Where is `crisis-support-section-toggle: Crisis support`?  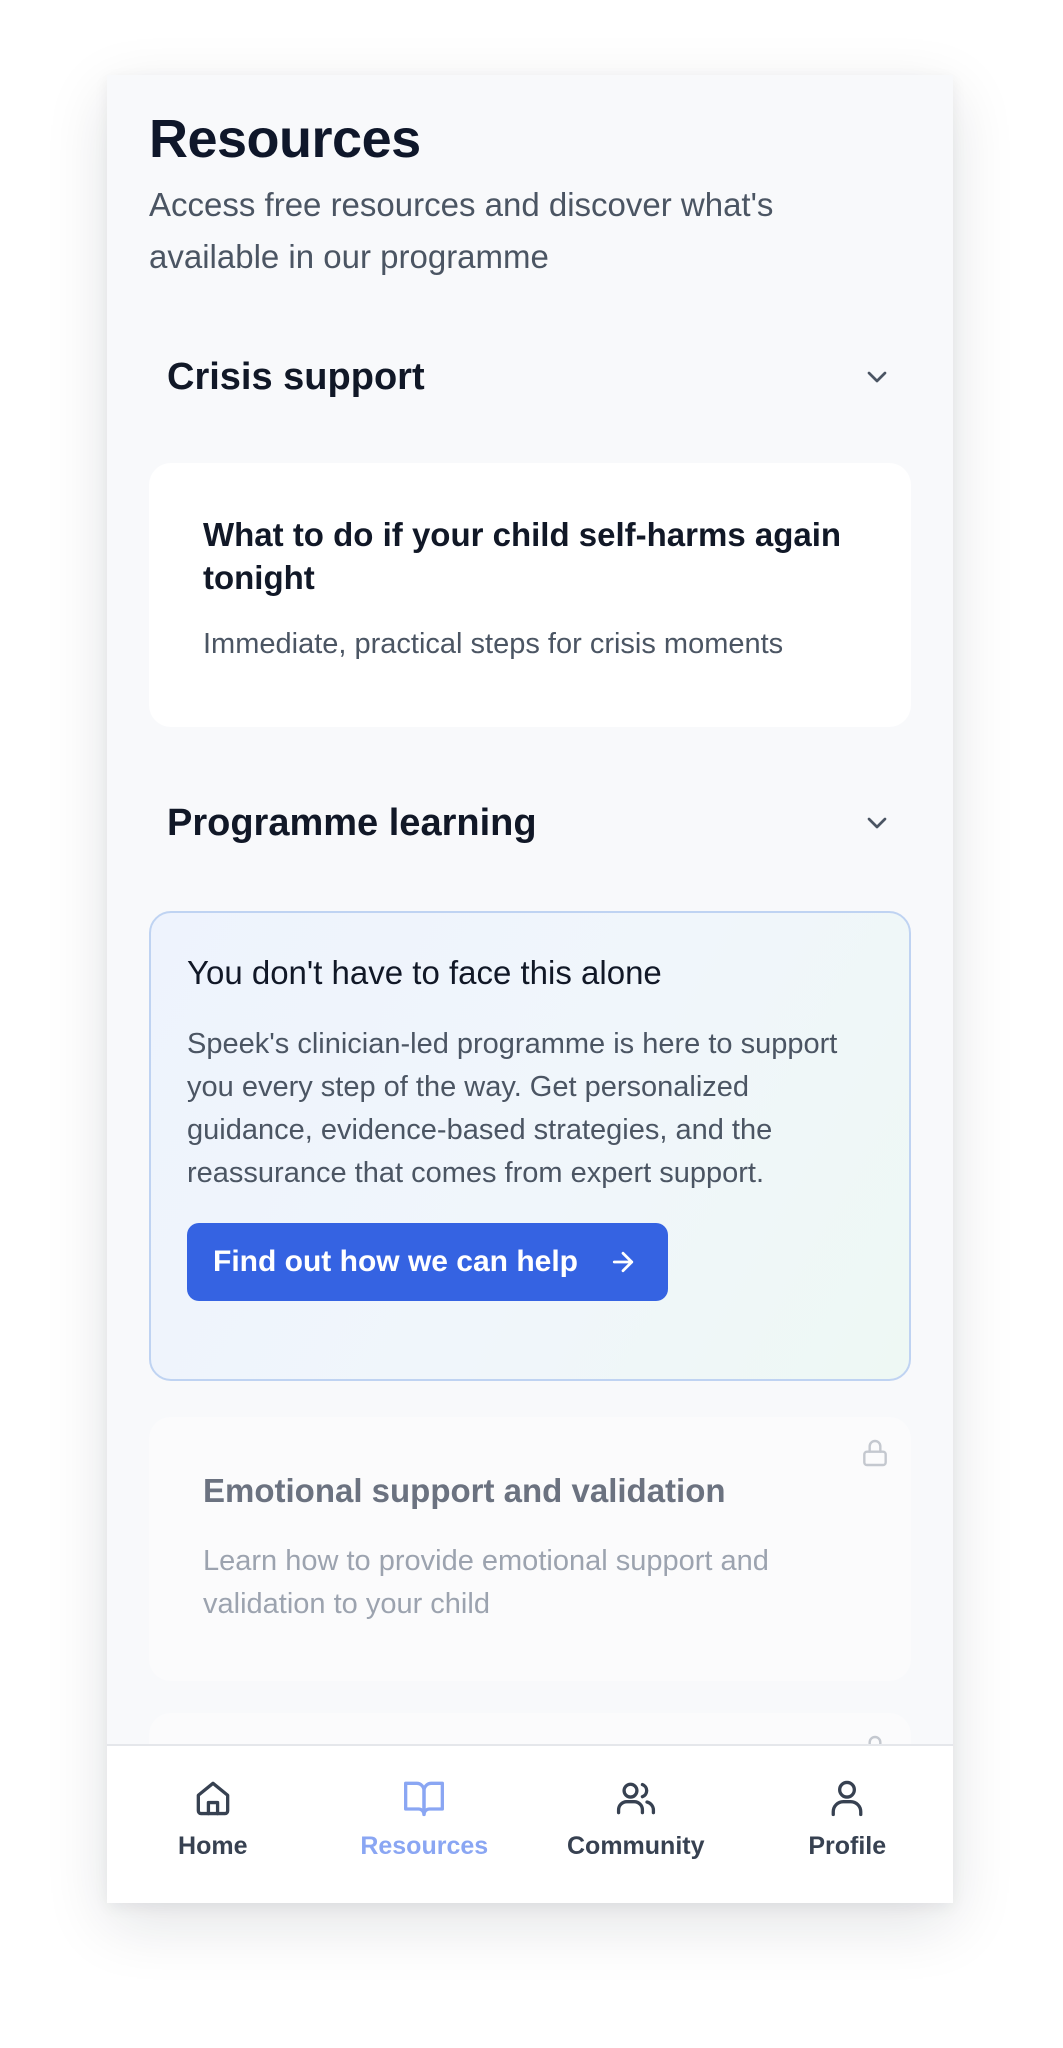
crisis-support-section-toggle: Crisis support is located at coordinates (530, 377).